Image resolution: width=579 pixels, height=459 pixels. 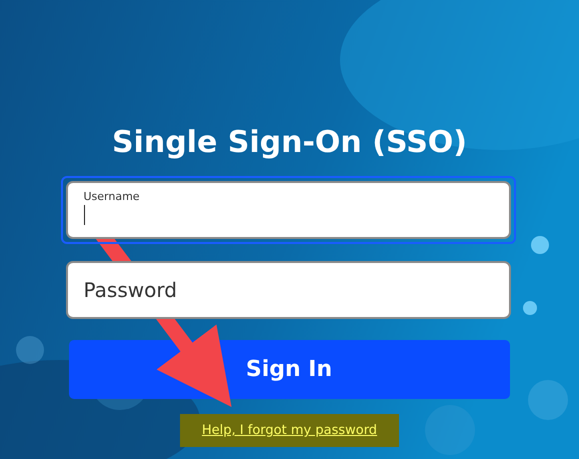 I want to click on field-label: Username, so click(x=112, y=196).